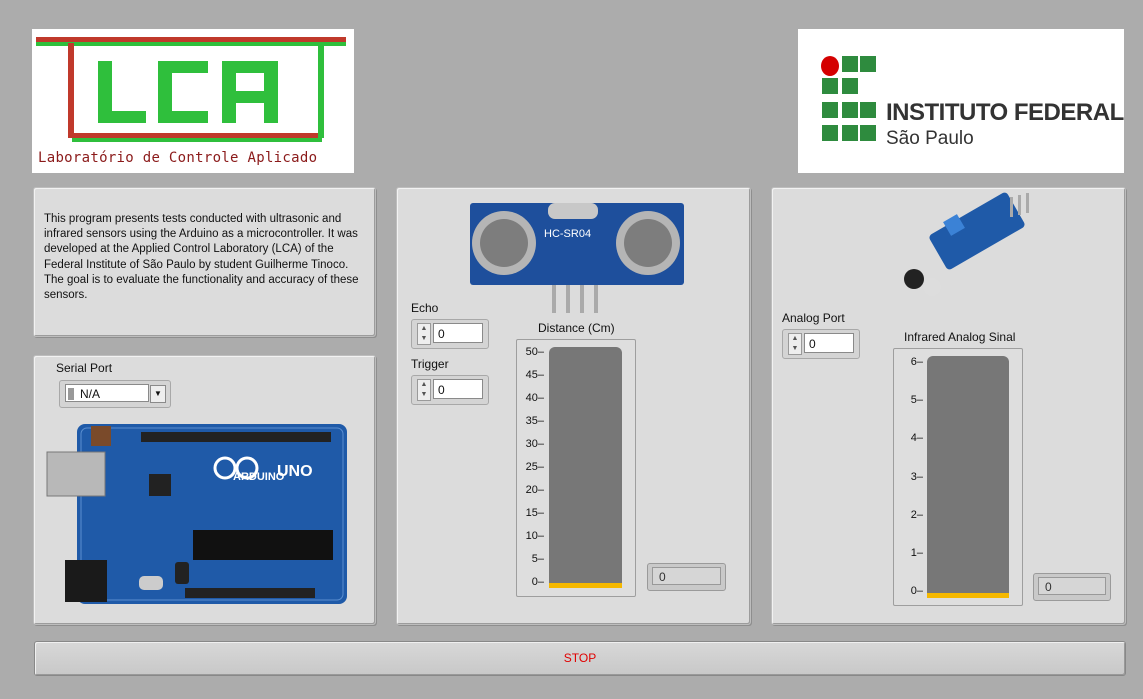 This screenshot has width=1143, height=699. I want to click on analog-port-control: ▲ ▼ 0, so click(821, 344).